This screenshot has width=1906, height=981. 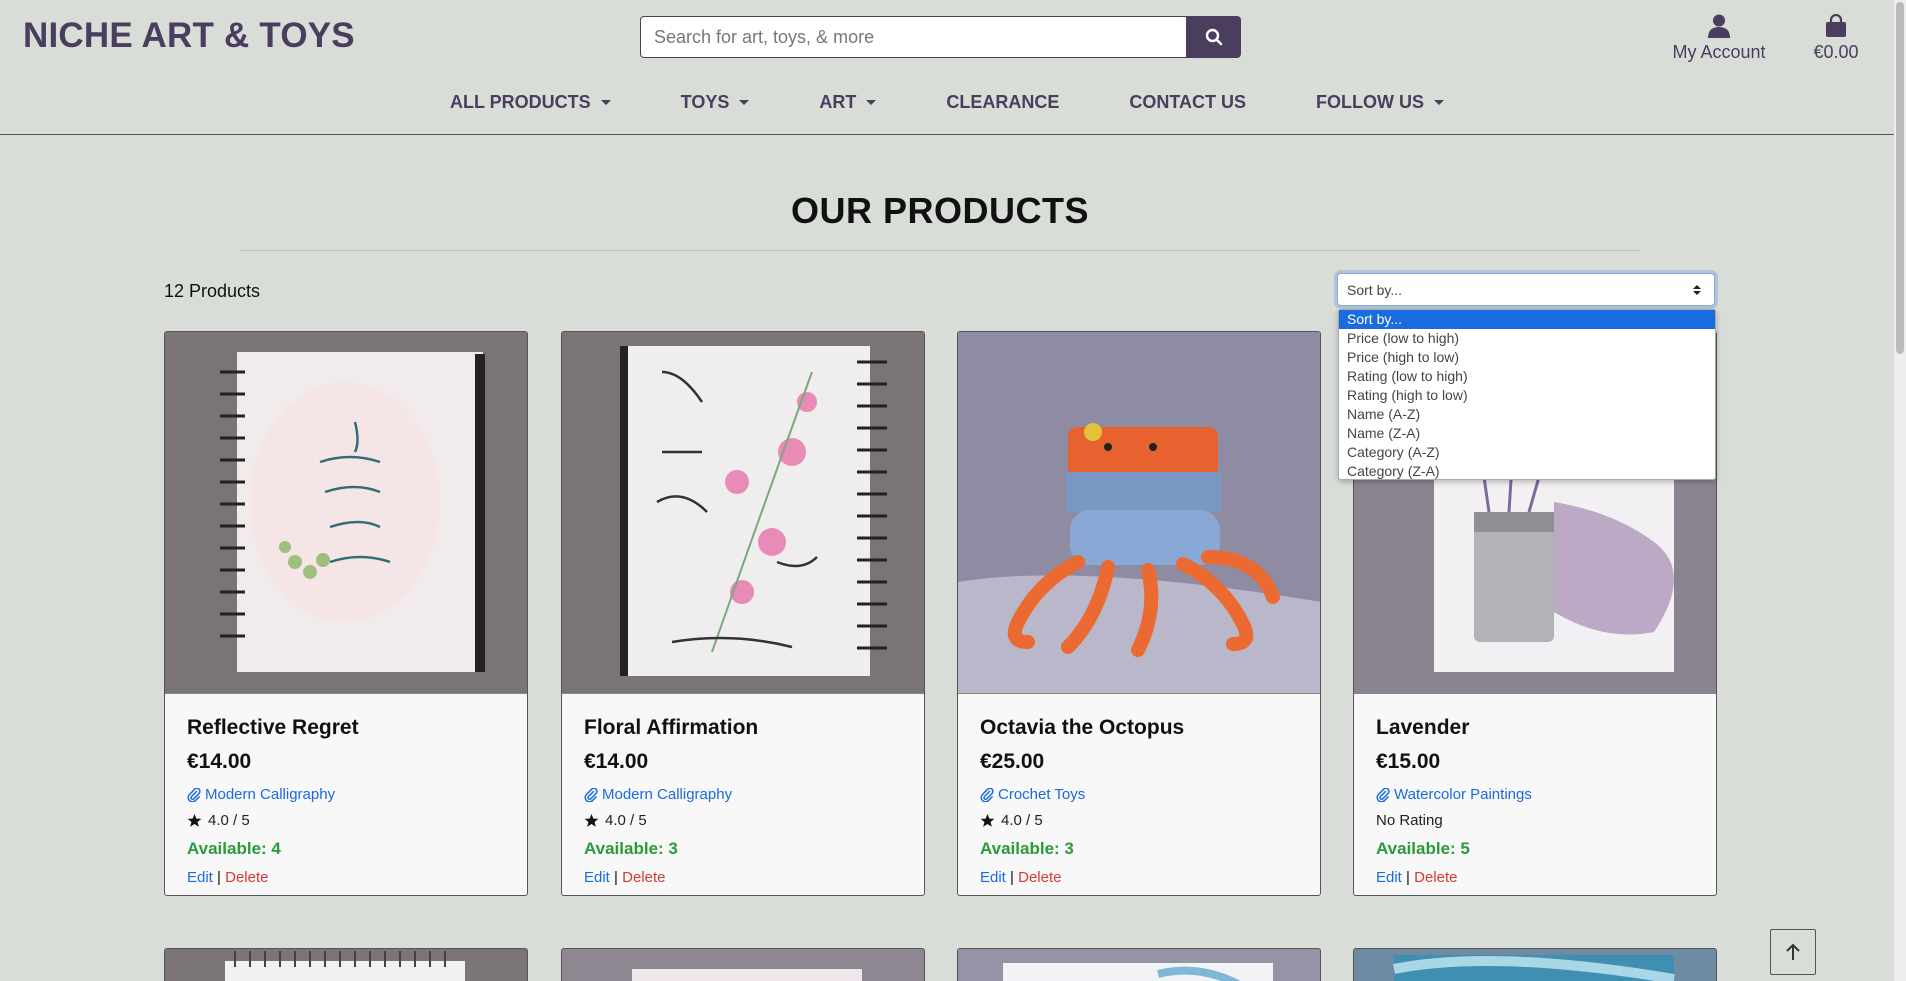 I want to click on arrow-up-icon, so click(x=1793, y=951).